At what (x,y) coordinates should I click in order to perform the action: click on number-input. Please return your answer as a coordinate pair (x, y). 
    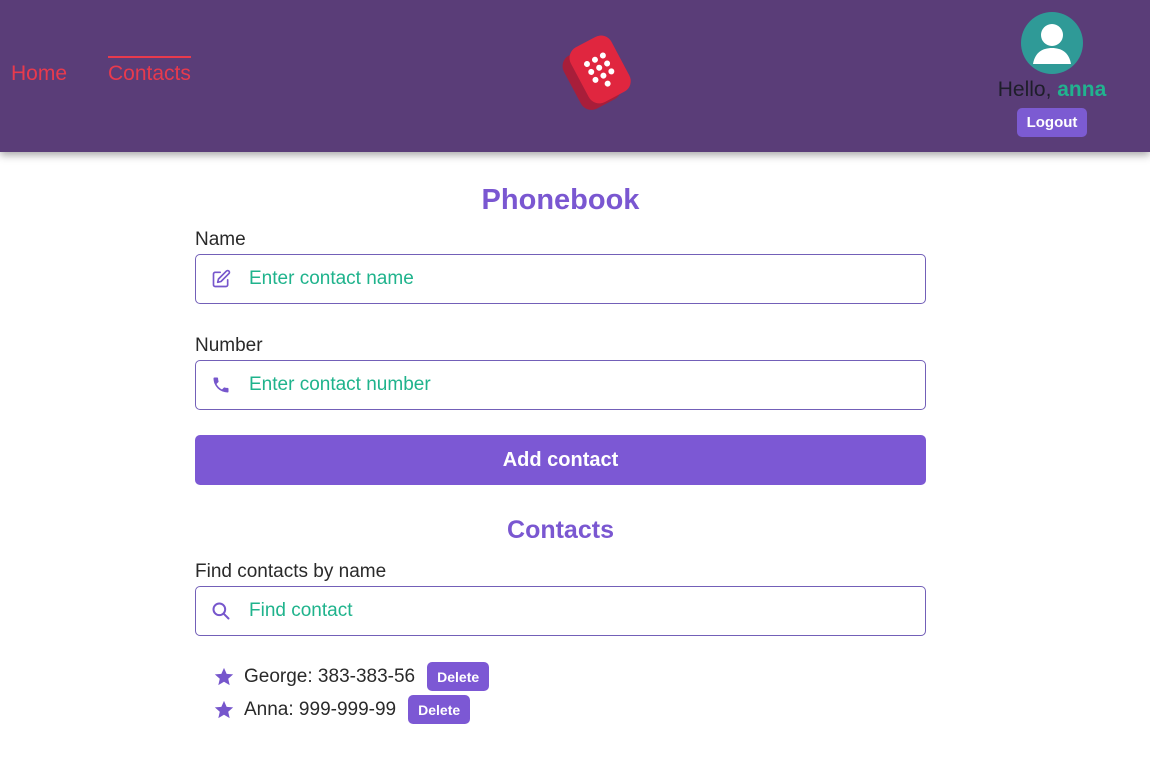
    Looking at the image, I should click on (567, 385).